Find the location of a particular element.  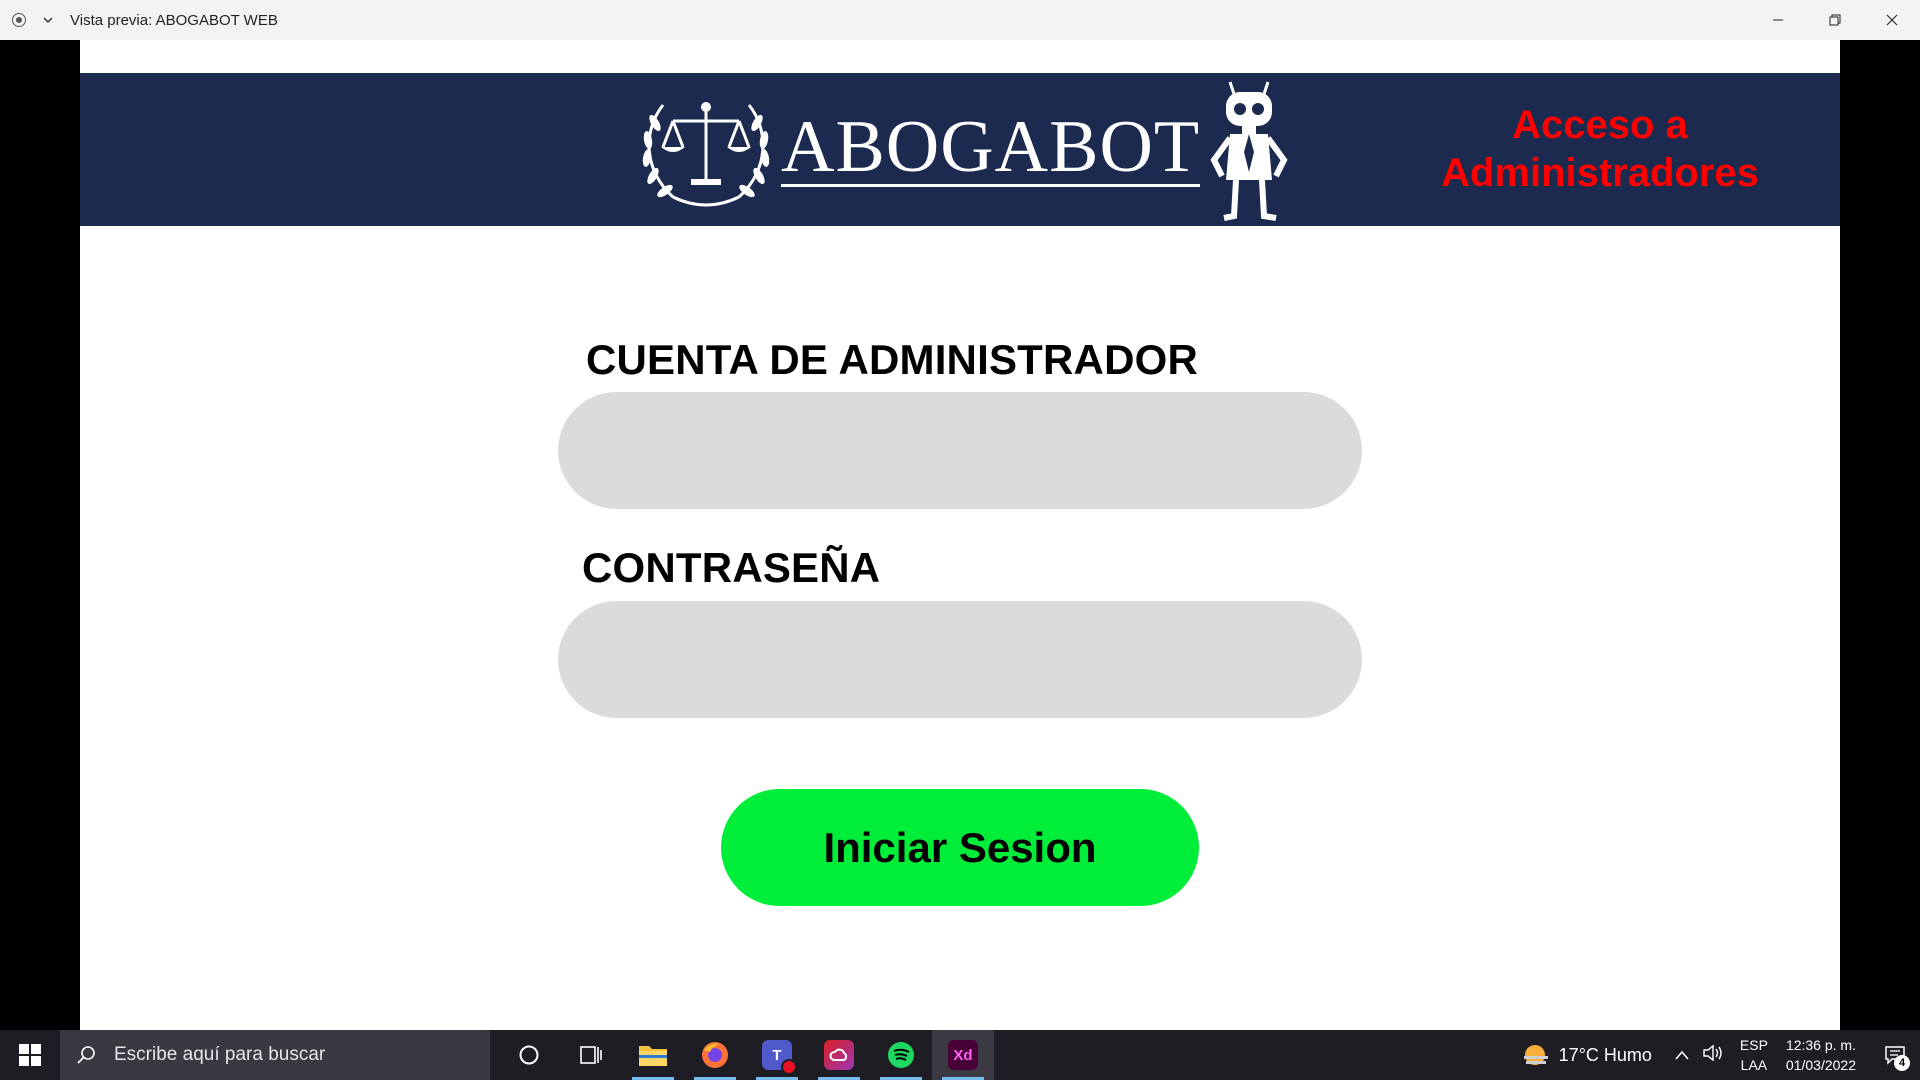

notification-count-badge: 4 is located at coordinates (1902, 1063).